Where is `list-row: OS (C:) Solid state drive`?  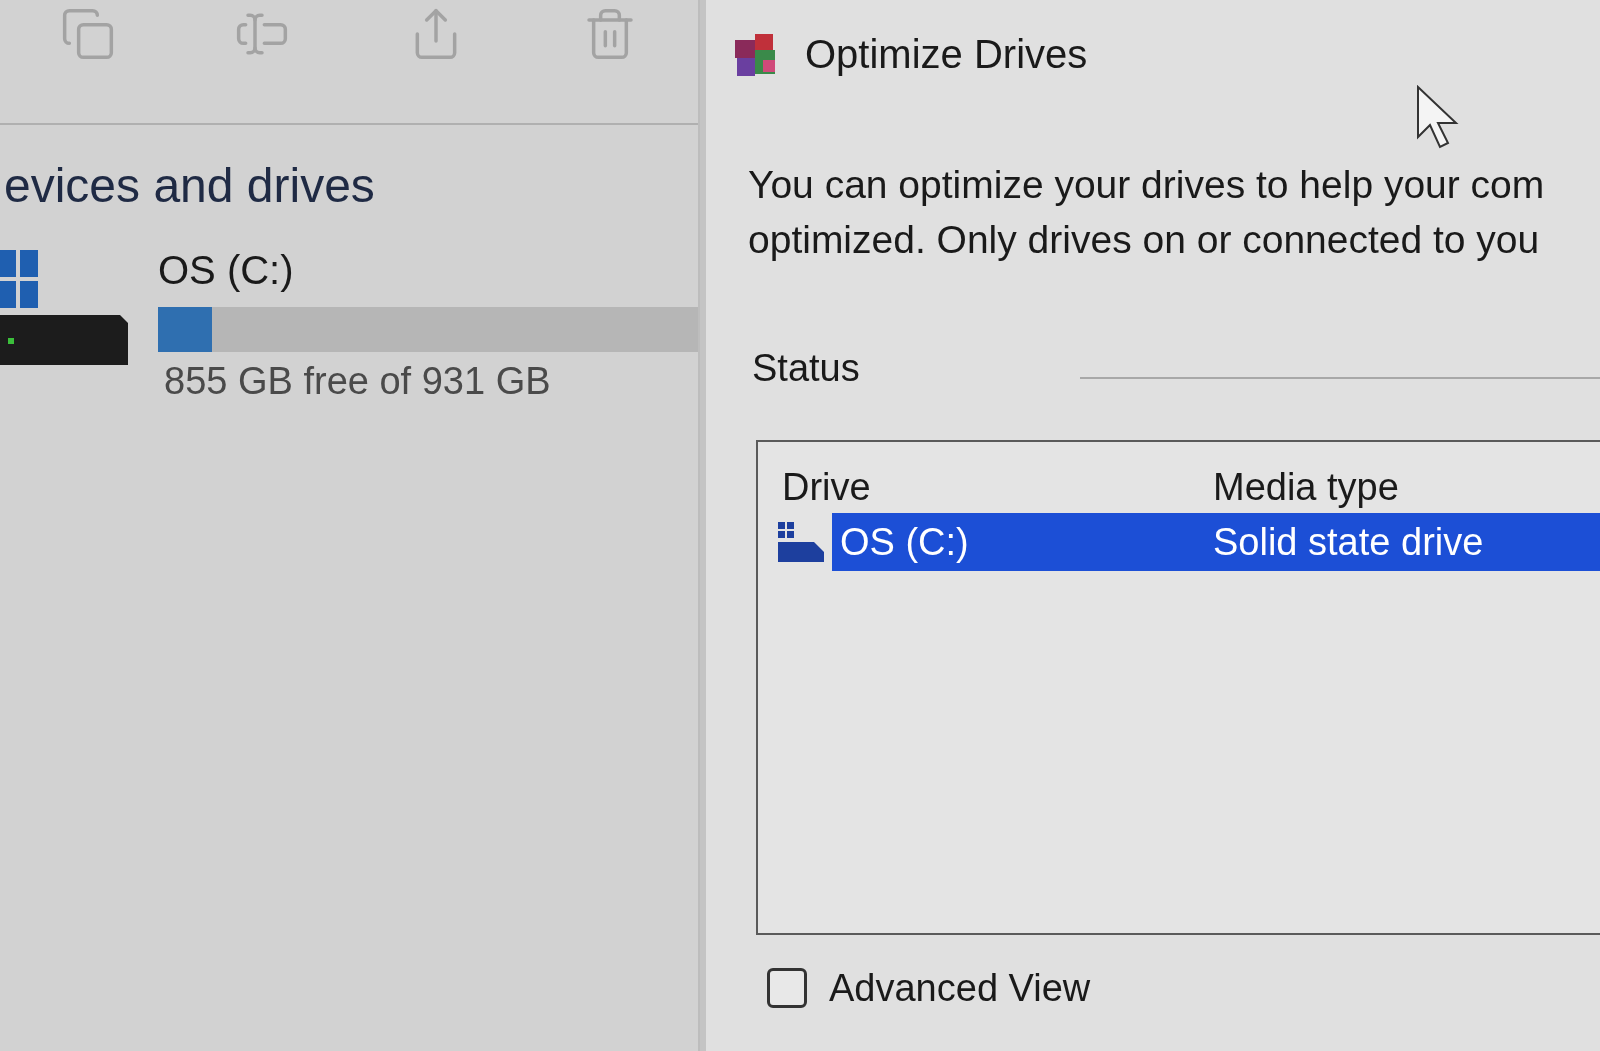
list-row: OS (C:) Solid state drive is located at coordinates (1216, 542).